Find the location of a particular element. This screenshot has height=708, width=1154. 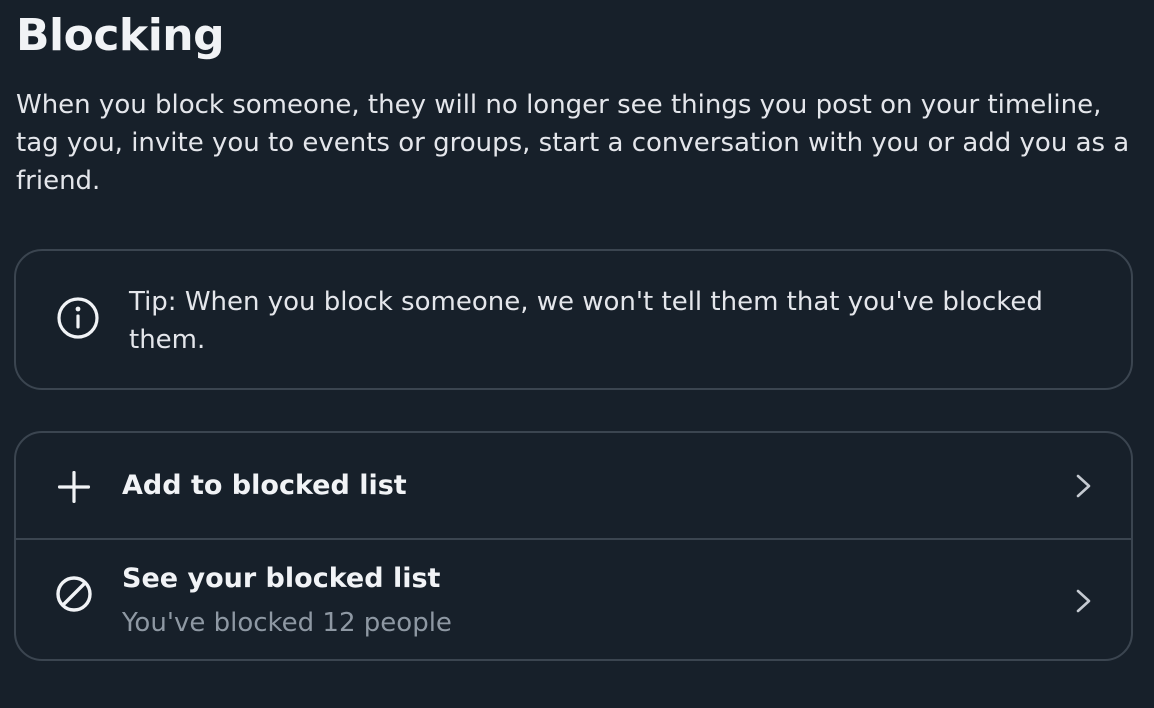

plus-icon is located at coordinates (74, 487).